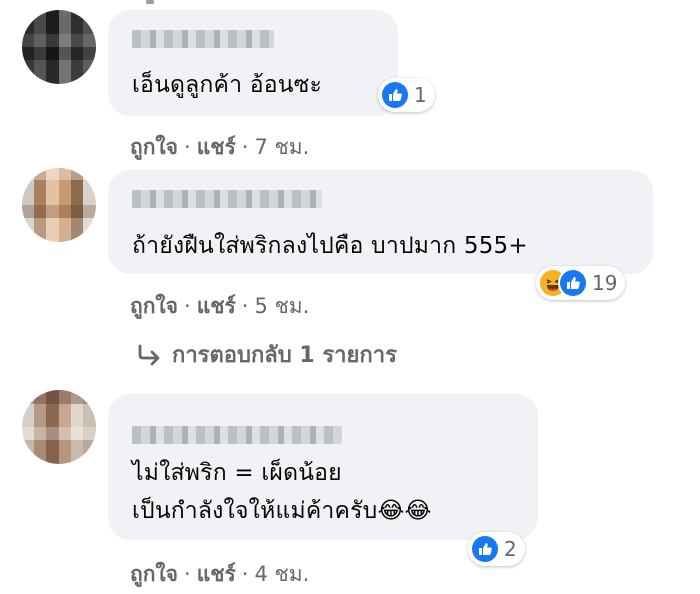 Image resolution: width=700 pixels, height=594 pixels. I want to click on comment-bubble: ถ้ายังฝืนใส่พริกลงไปคือ บาปมาก 555+, so click(380, 222).